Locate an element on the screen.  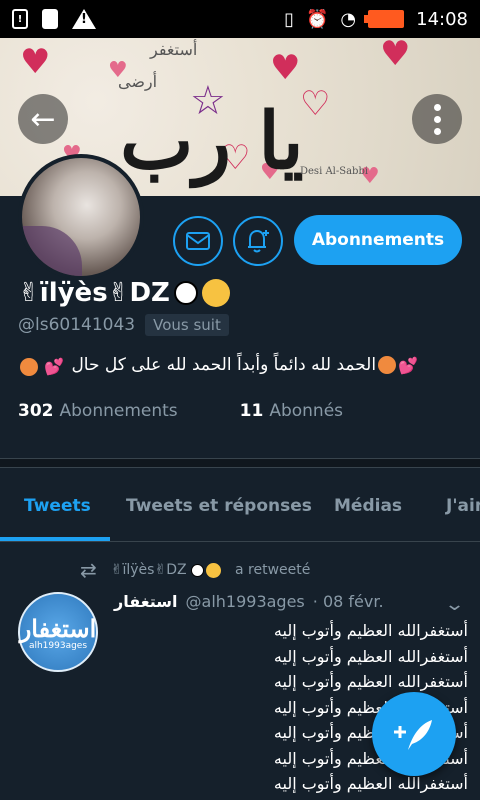
compose-tweet-button is located at coordinates (414, 734).